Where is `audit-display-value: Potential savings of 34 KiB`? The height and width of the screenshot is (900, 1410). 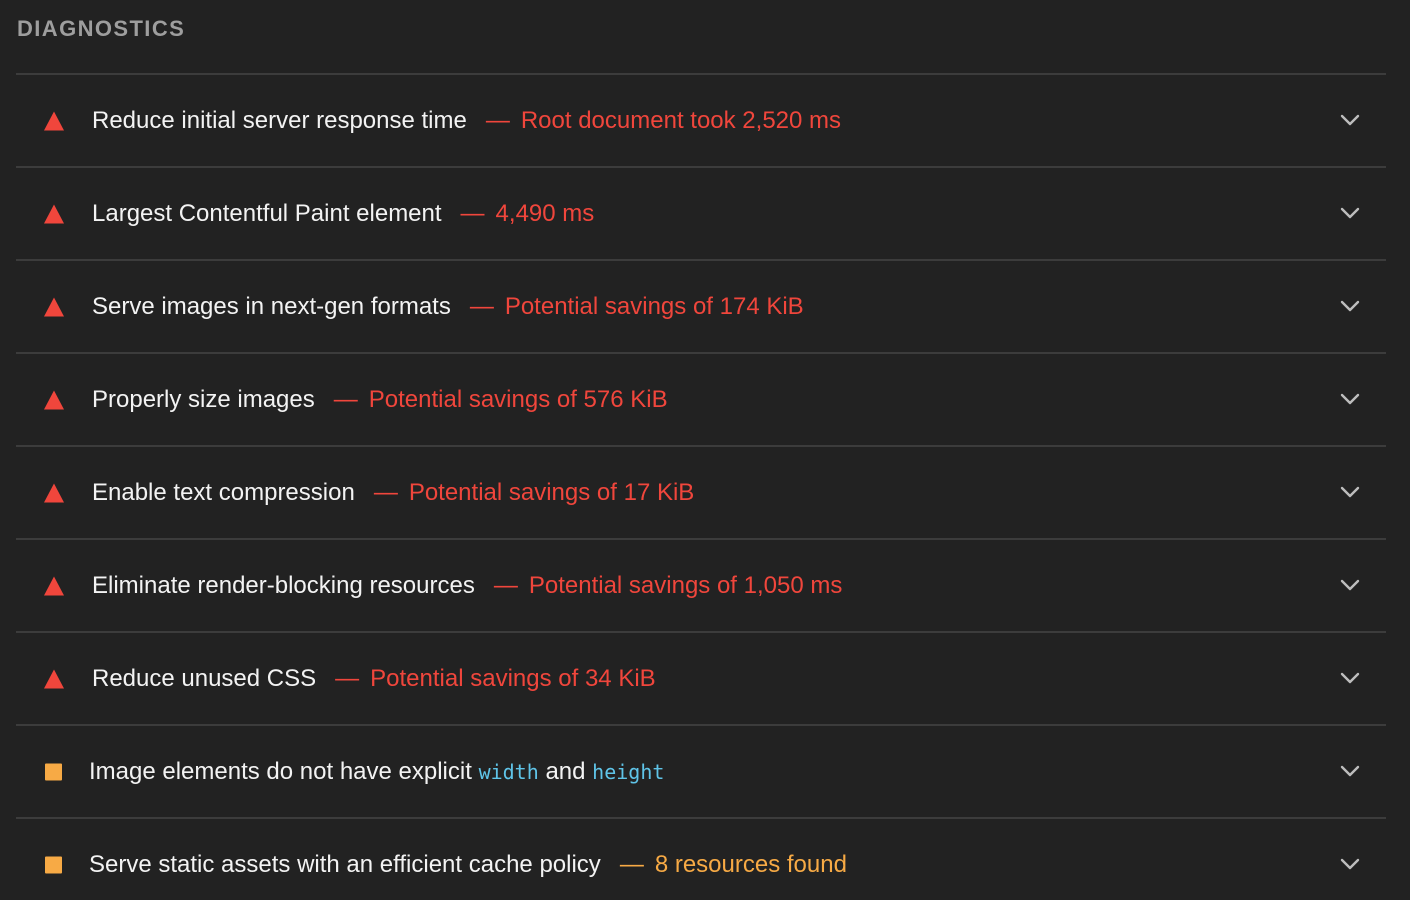 audit-display-value: Potential savings of 34 KiB is located at coordinates (513, 678).